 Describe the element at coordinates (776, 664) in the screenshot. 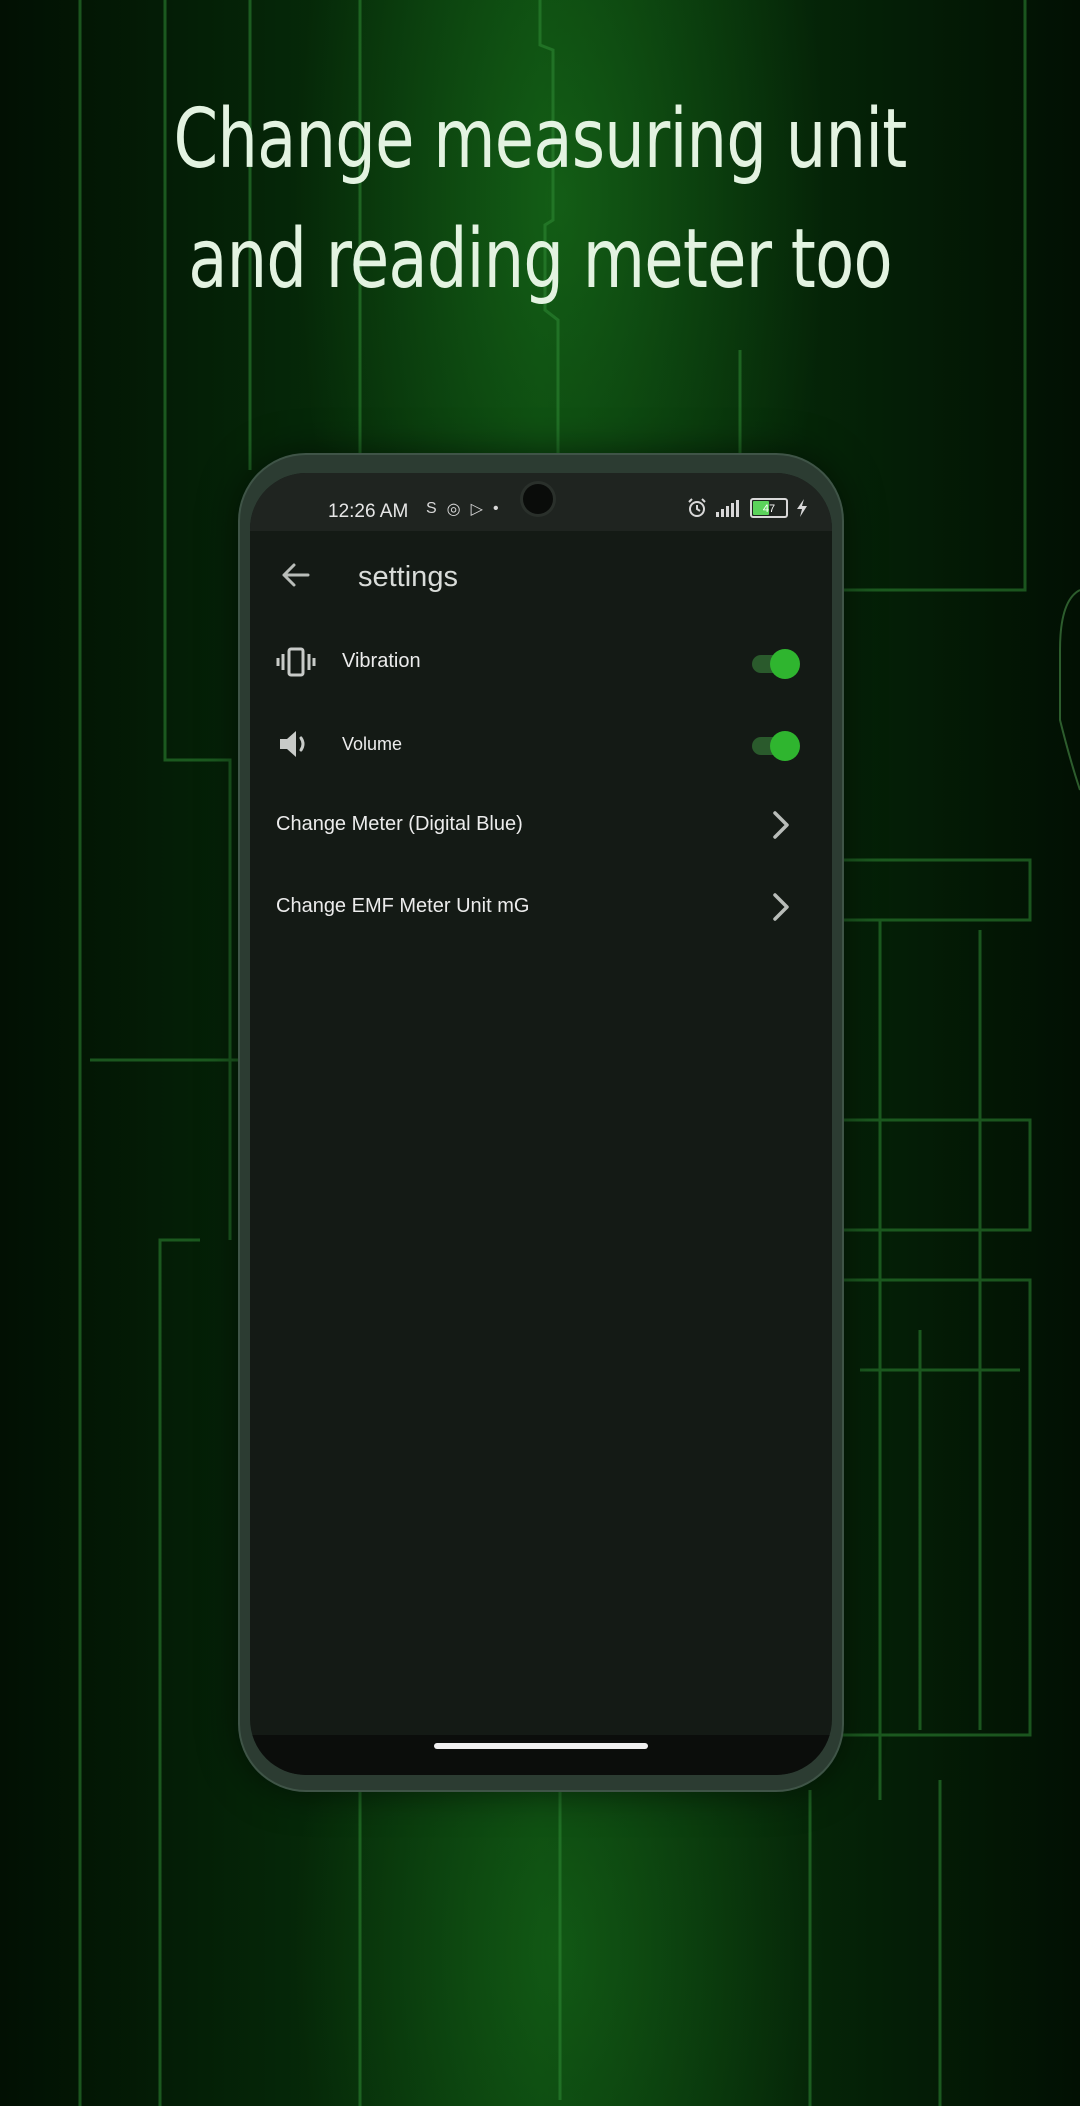

I see `vibration-toggle` at that location.